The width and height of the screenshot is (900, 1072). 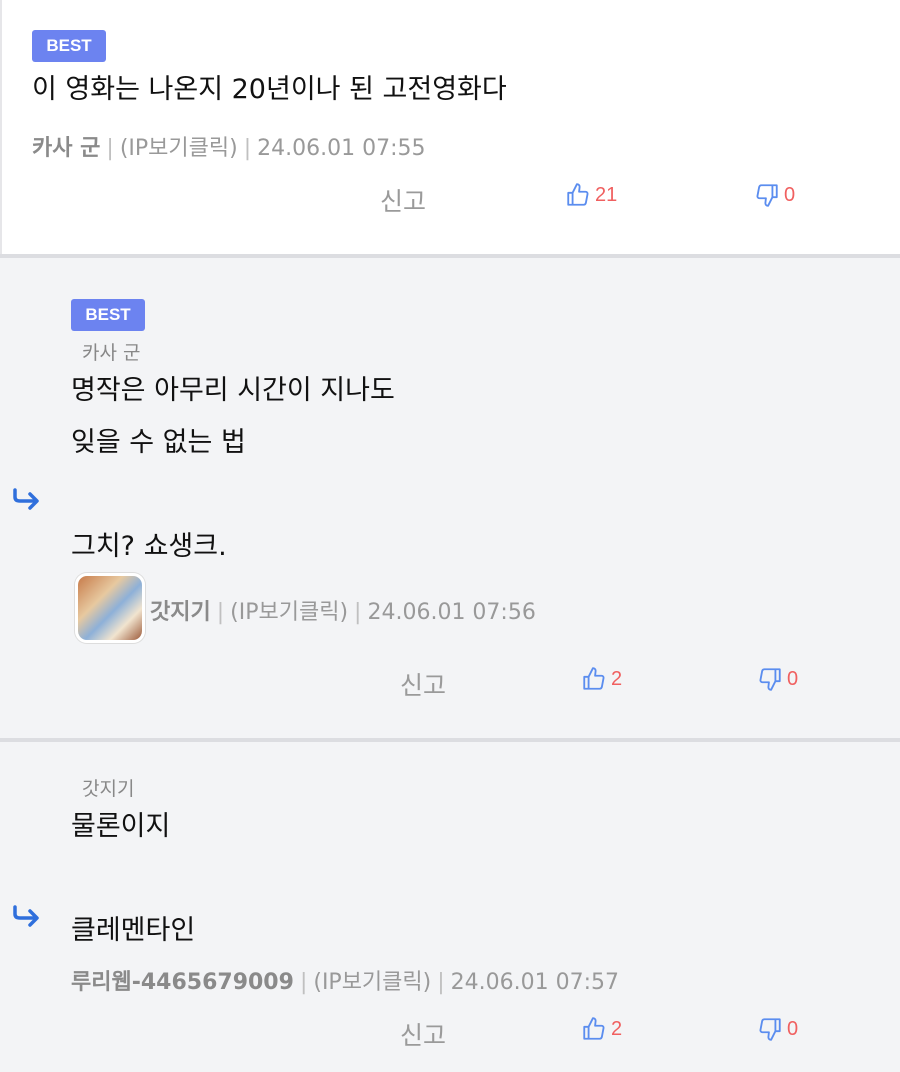 I want to click on like-count: 21, so click(x=606, y=194).